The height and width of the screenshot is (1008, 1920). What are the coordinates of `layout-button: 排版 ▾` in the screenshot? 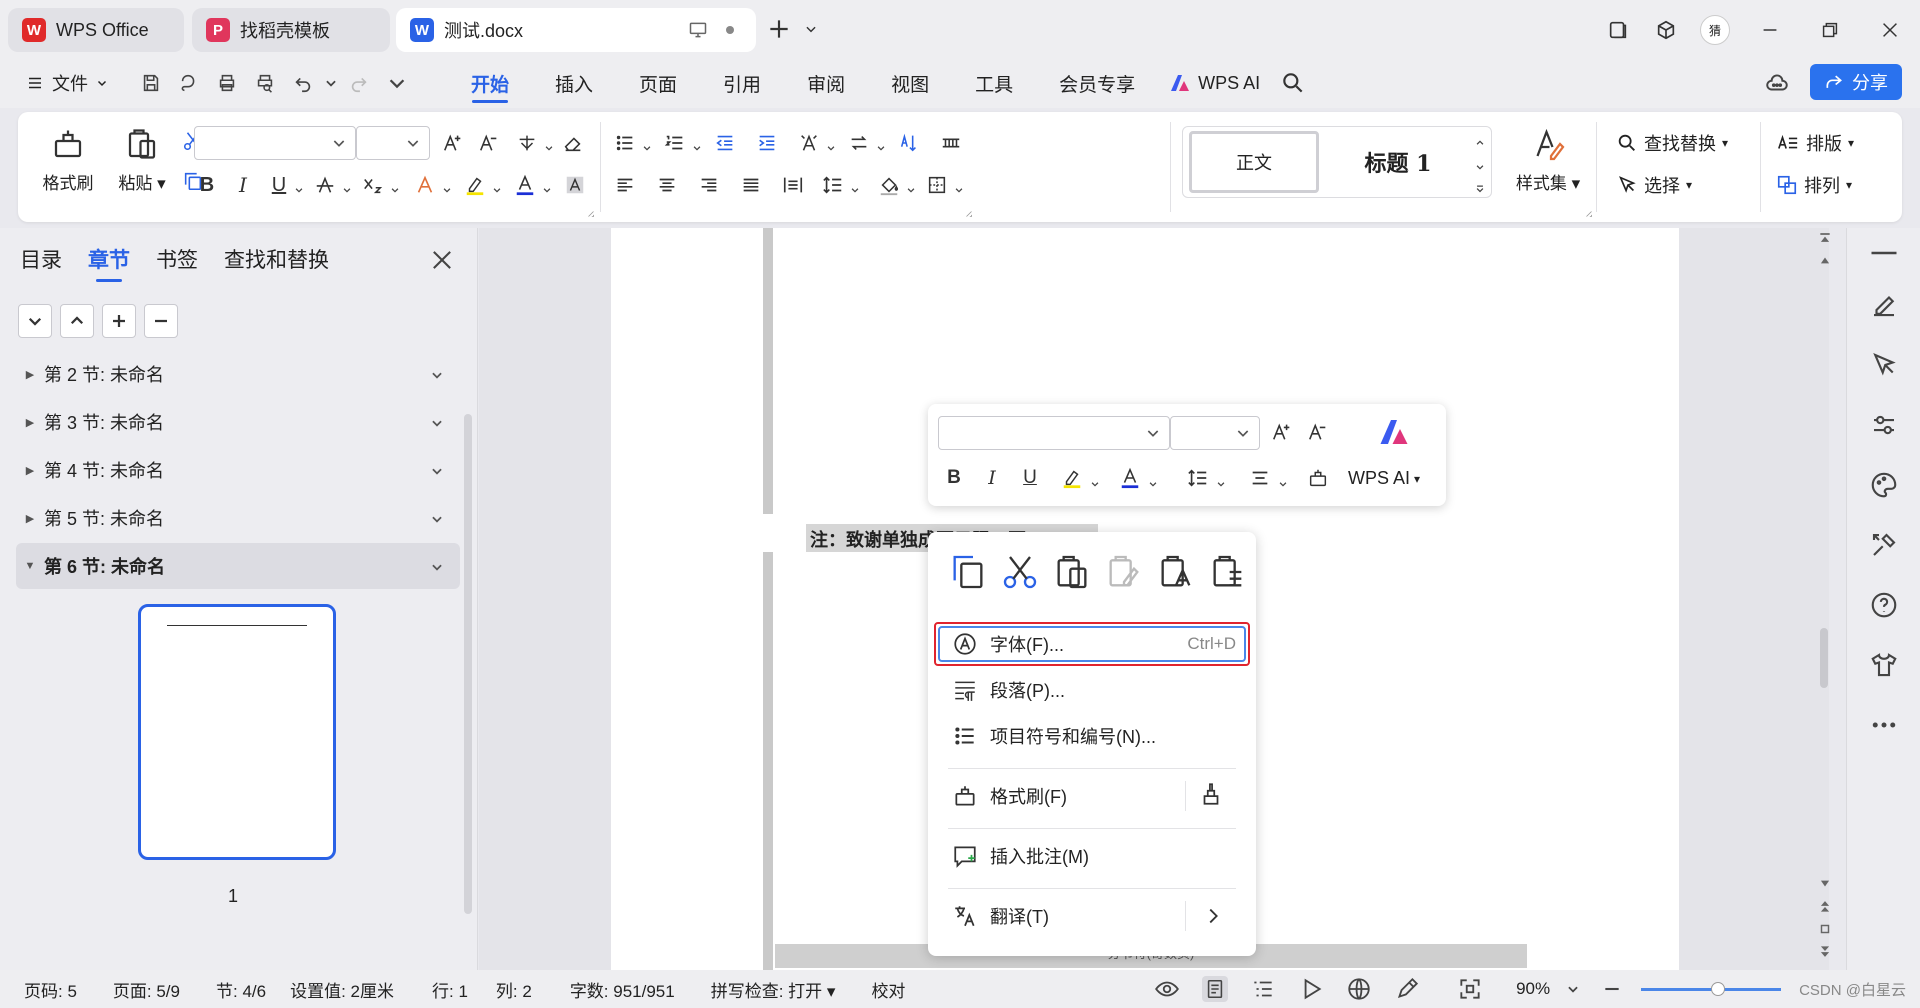 It's located at (1815, 143).